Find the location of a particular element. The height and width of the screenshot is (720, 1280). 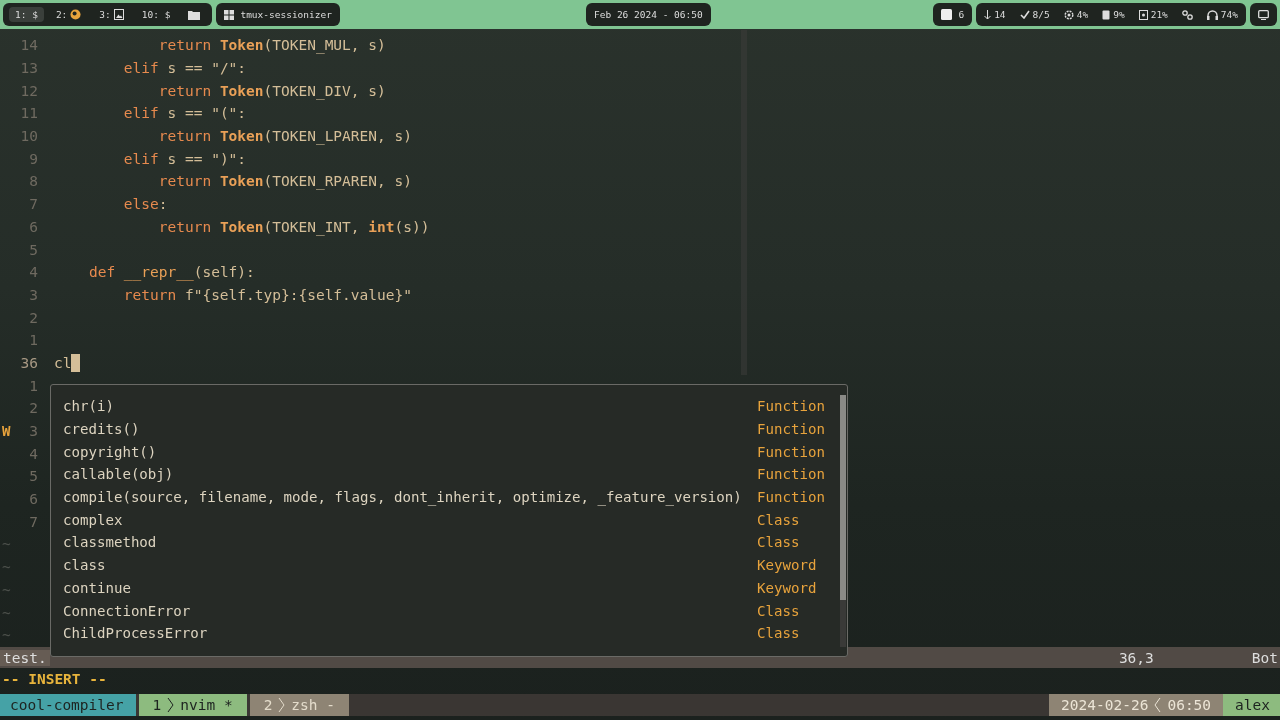

date: 2024-02-26 is located at coordinates (1105, 705).